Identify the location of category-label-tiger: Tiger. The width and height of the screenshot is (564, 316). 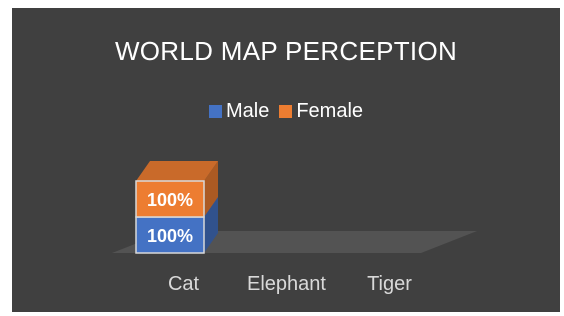
(389, 284).